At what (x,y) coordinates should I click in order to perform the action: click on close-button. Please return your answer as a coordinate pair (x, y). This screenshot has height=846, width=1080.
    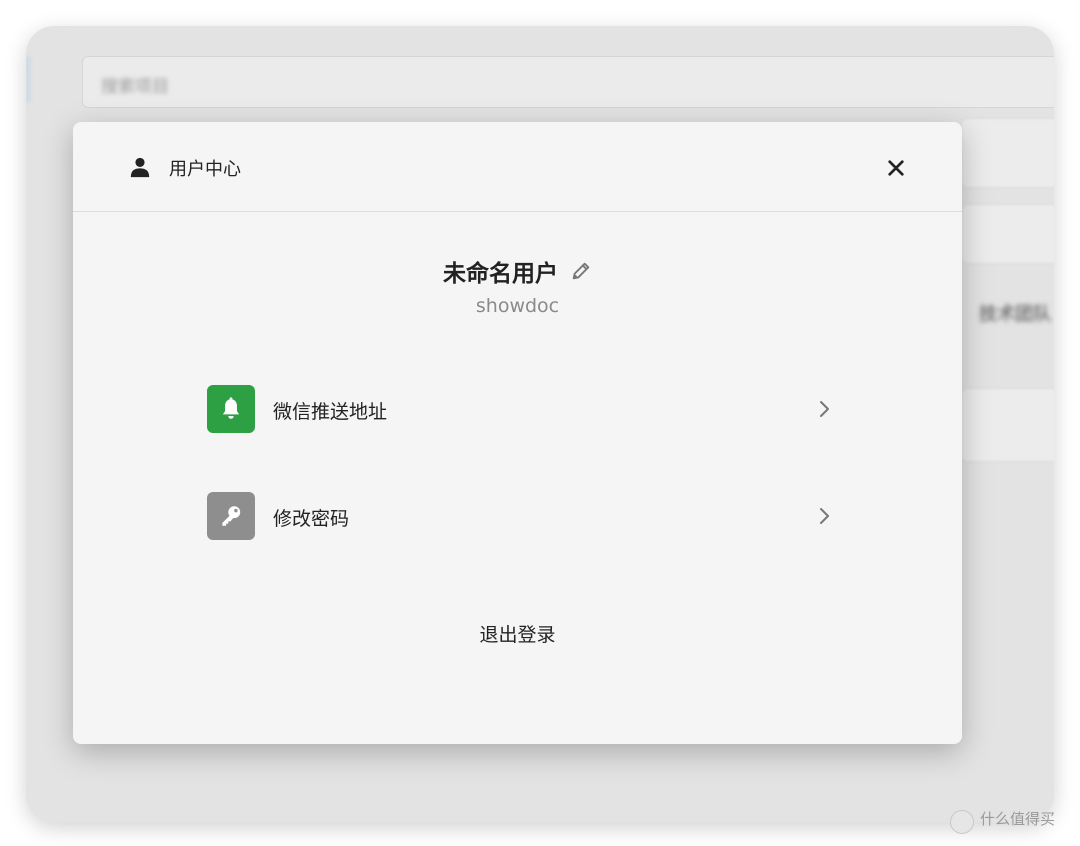
    Looking at the image, I should click on (896, 168).